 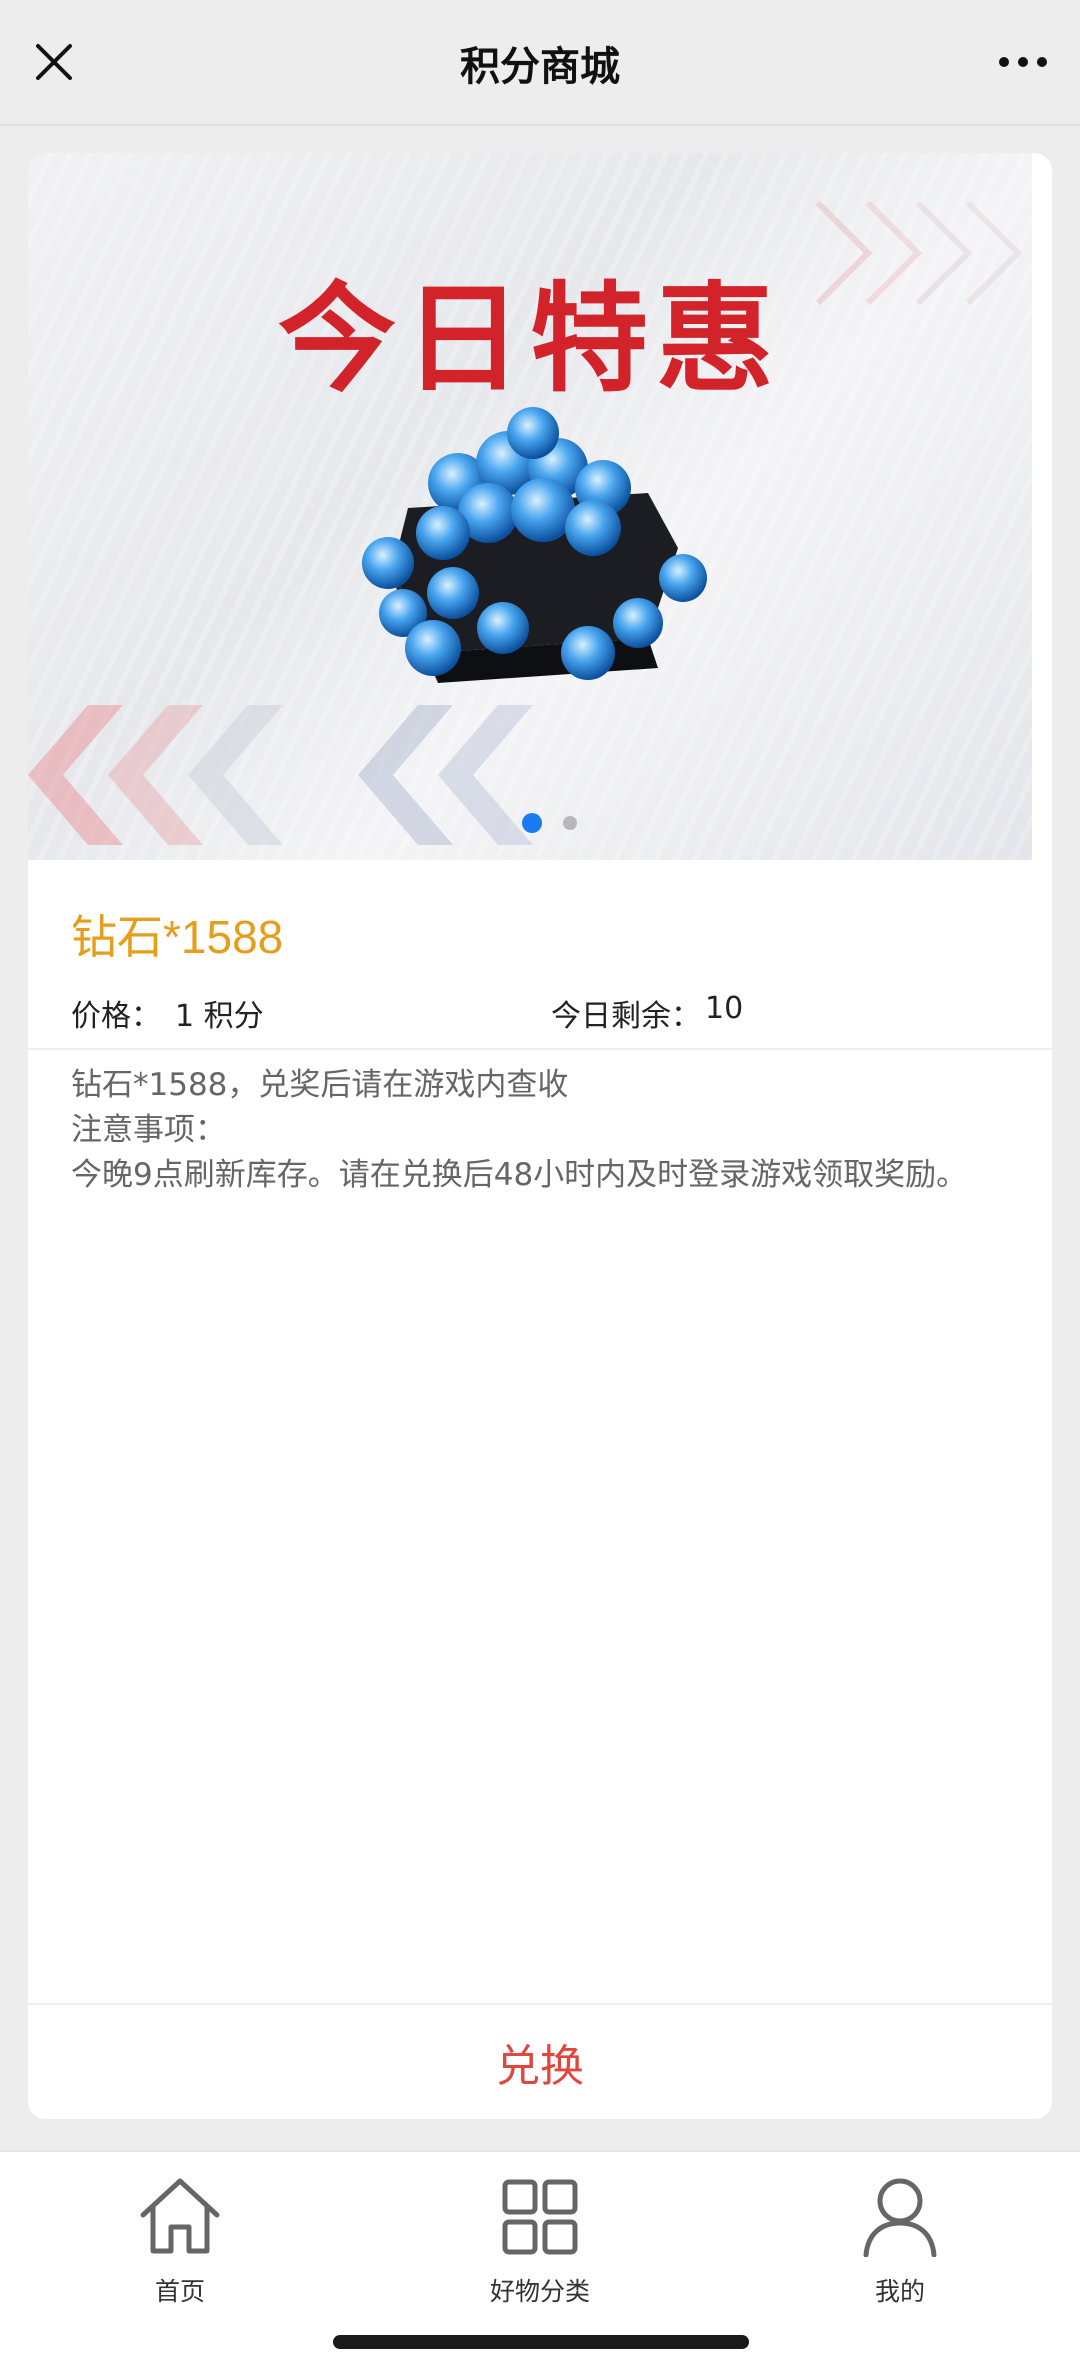 I want to click on price-label: 价格：, so click(x=116, y=1016).